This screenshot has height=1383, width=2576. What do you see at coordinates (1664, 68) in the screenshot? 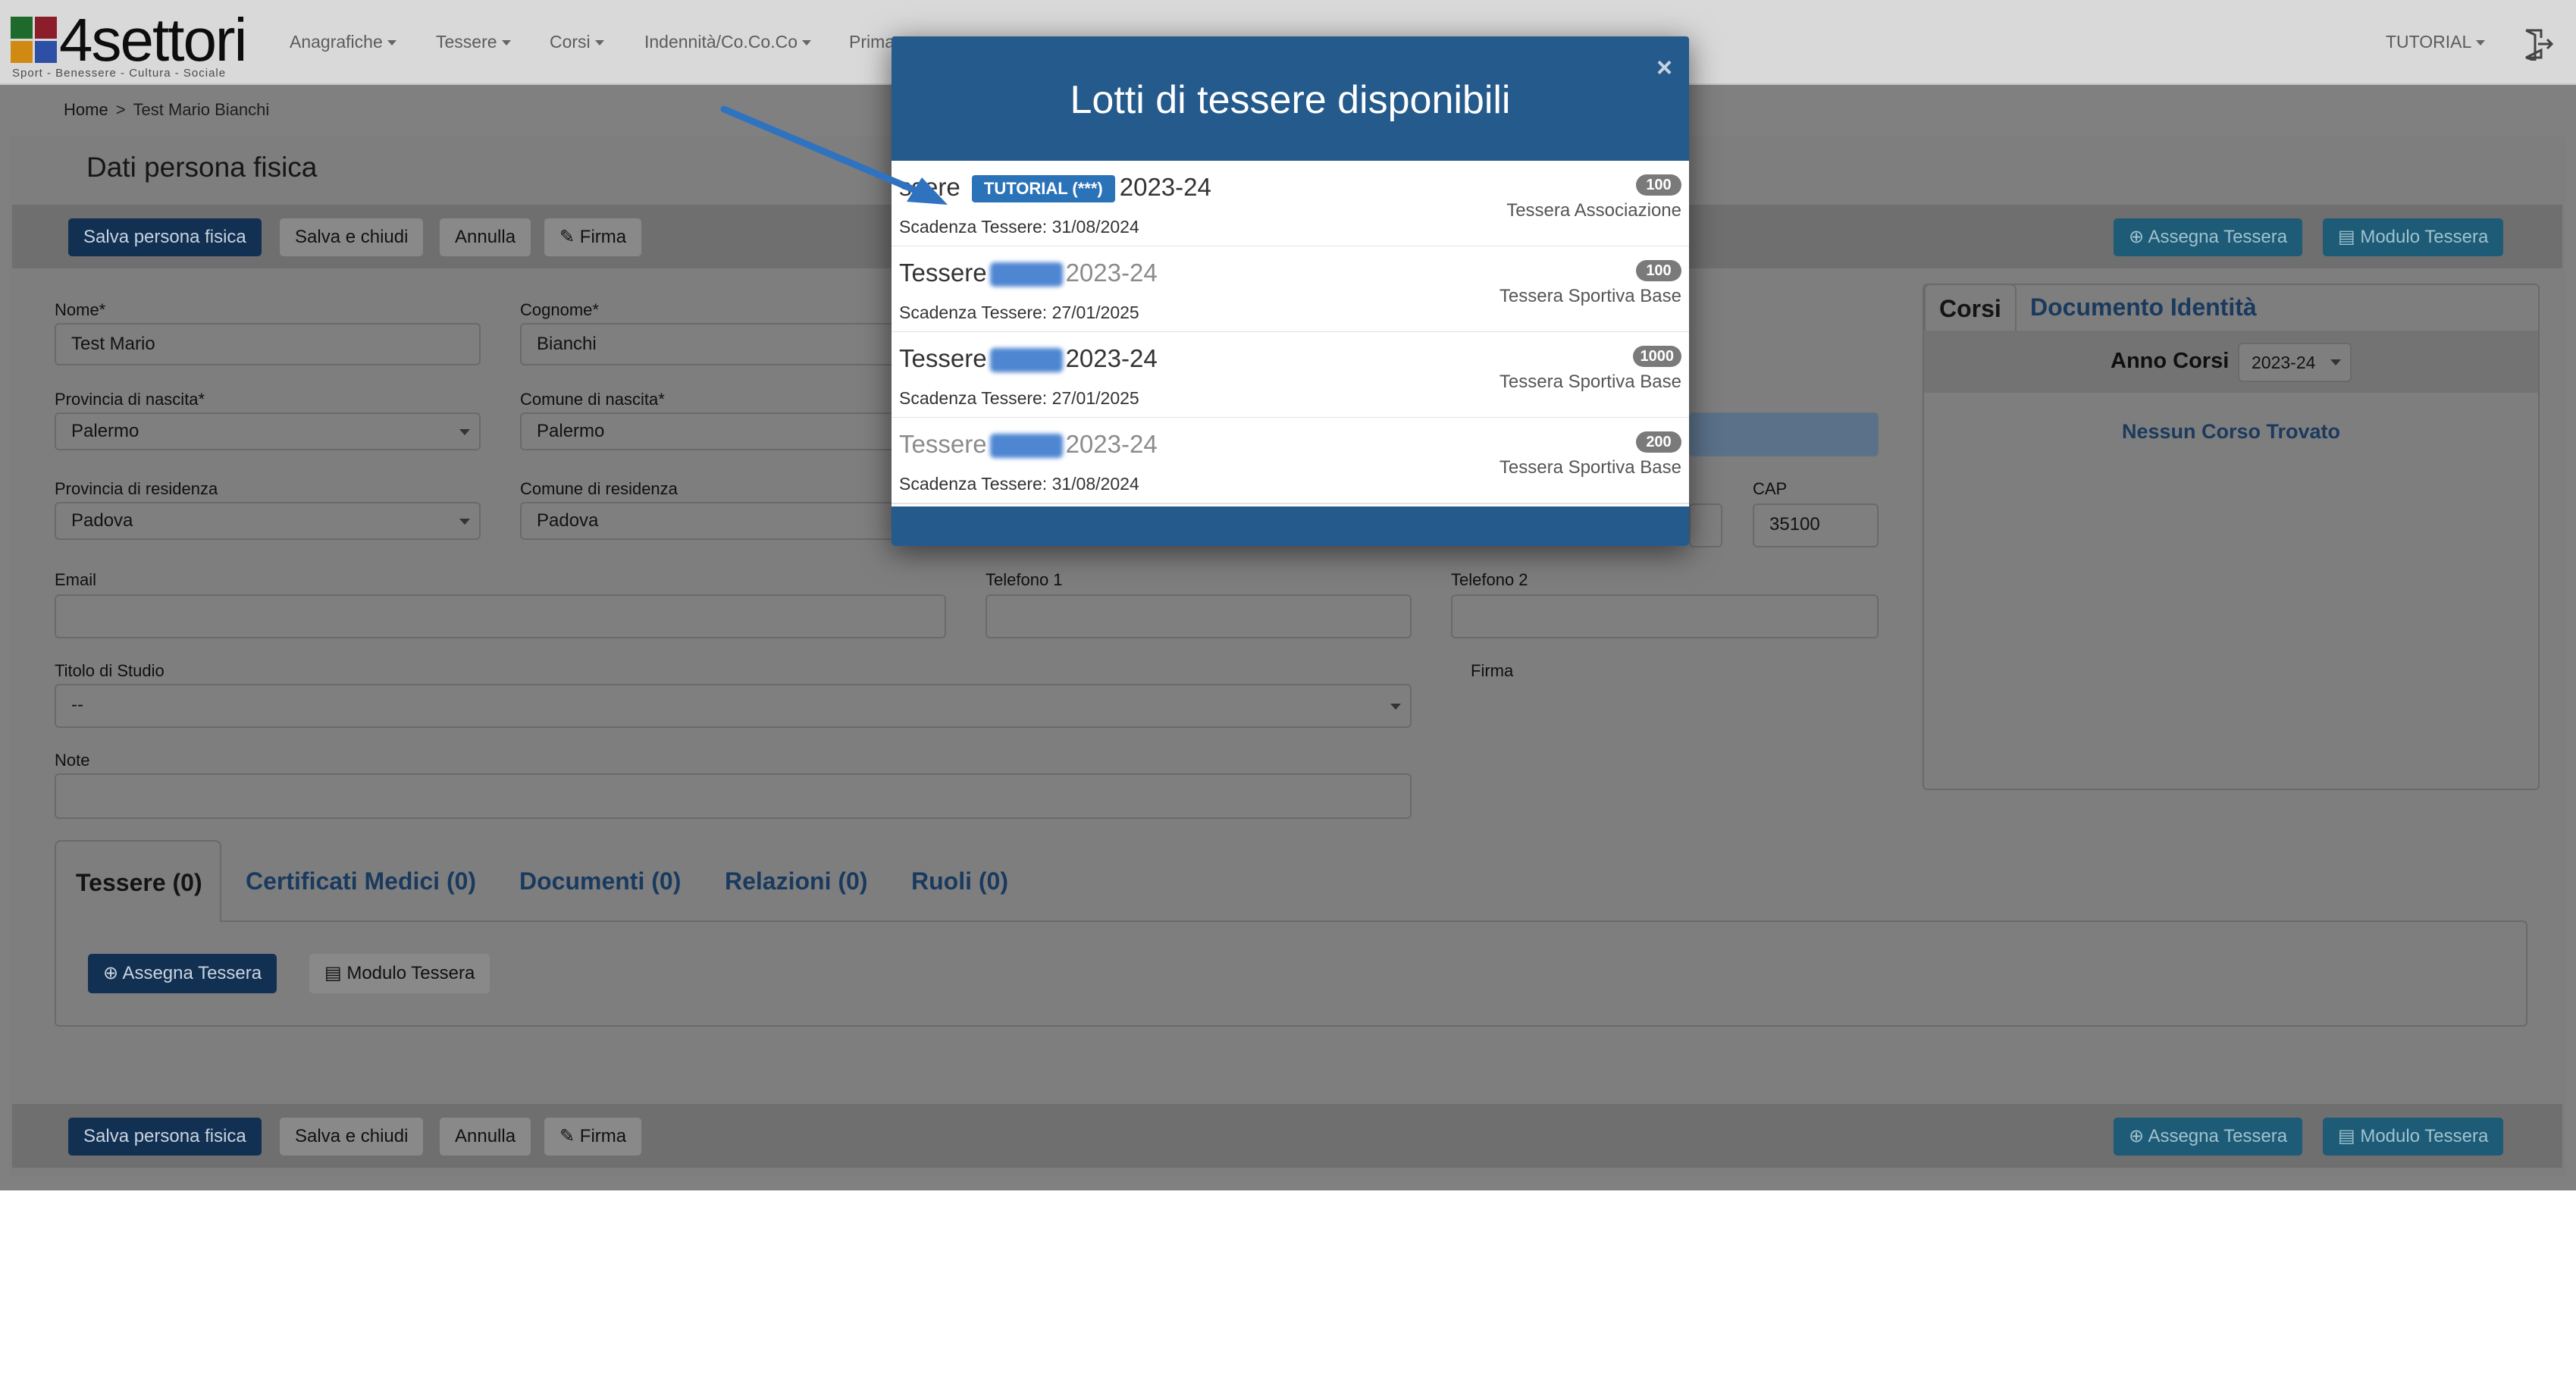
I see `close-icon: ×` at bounding box center [1664, 68].